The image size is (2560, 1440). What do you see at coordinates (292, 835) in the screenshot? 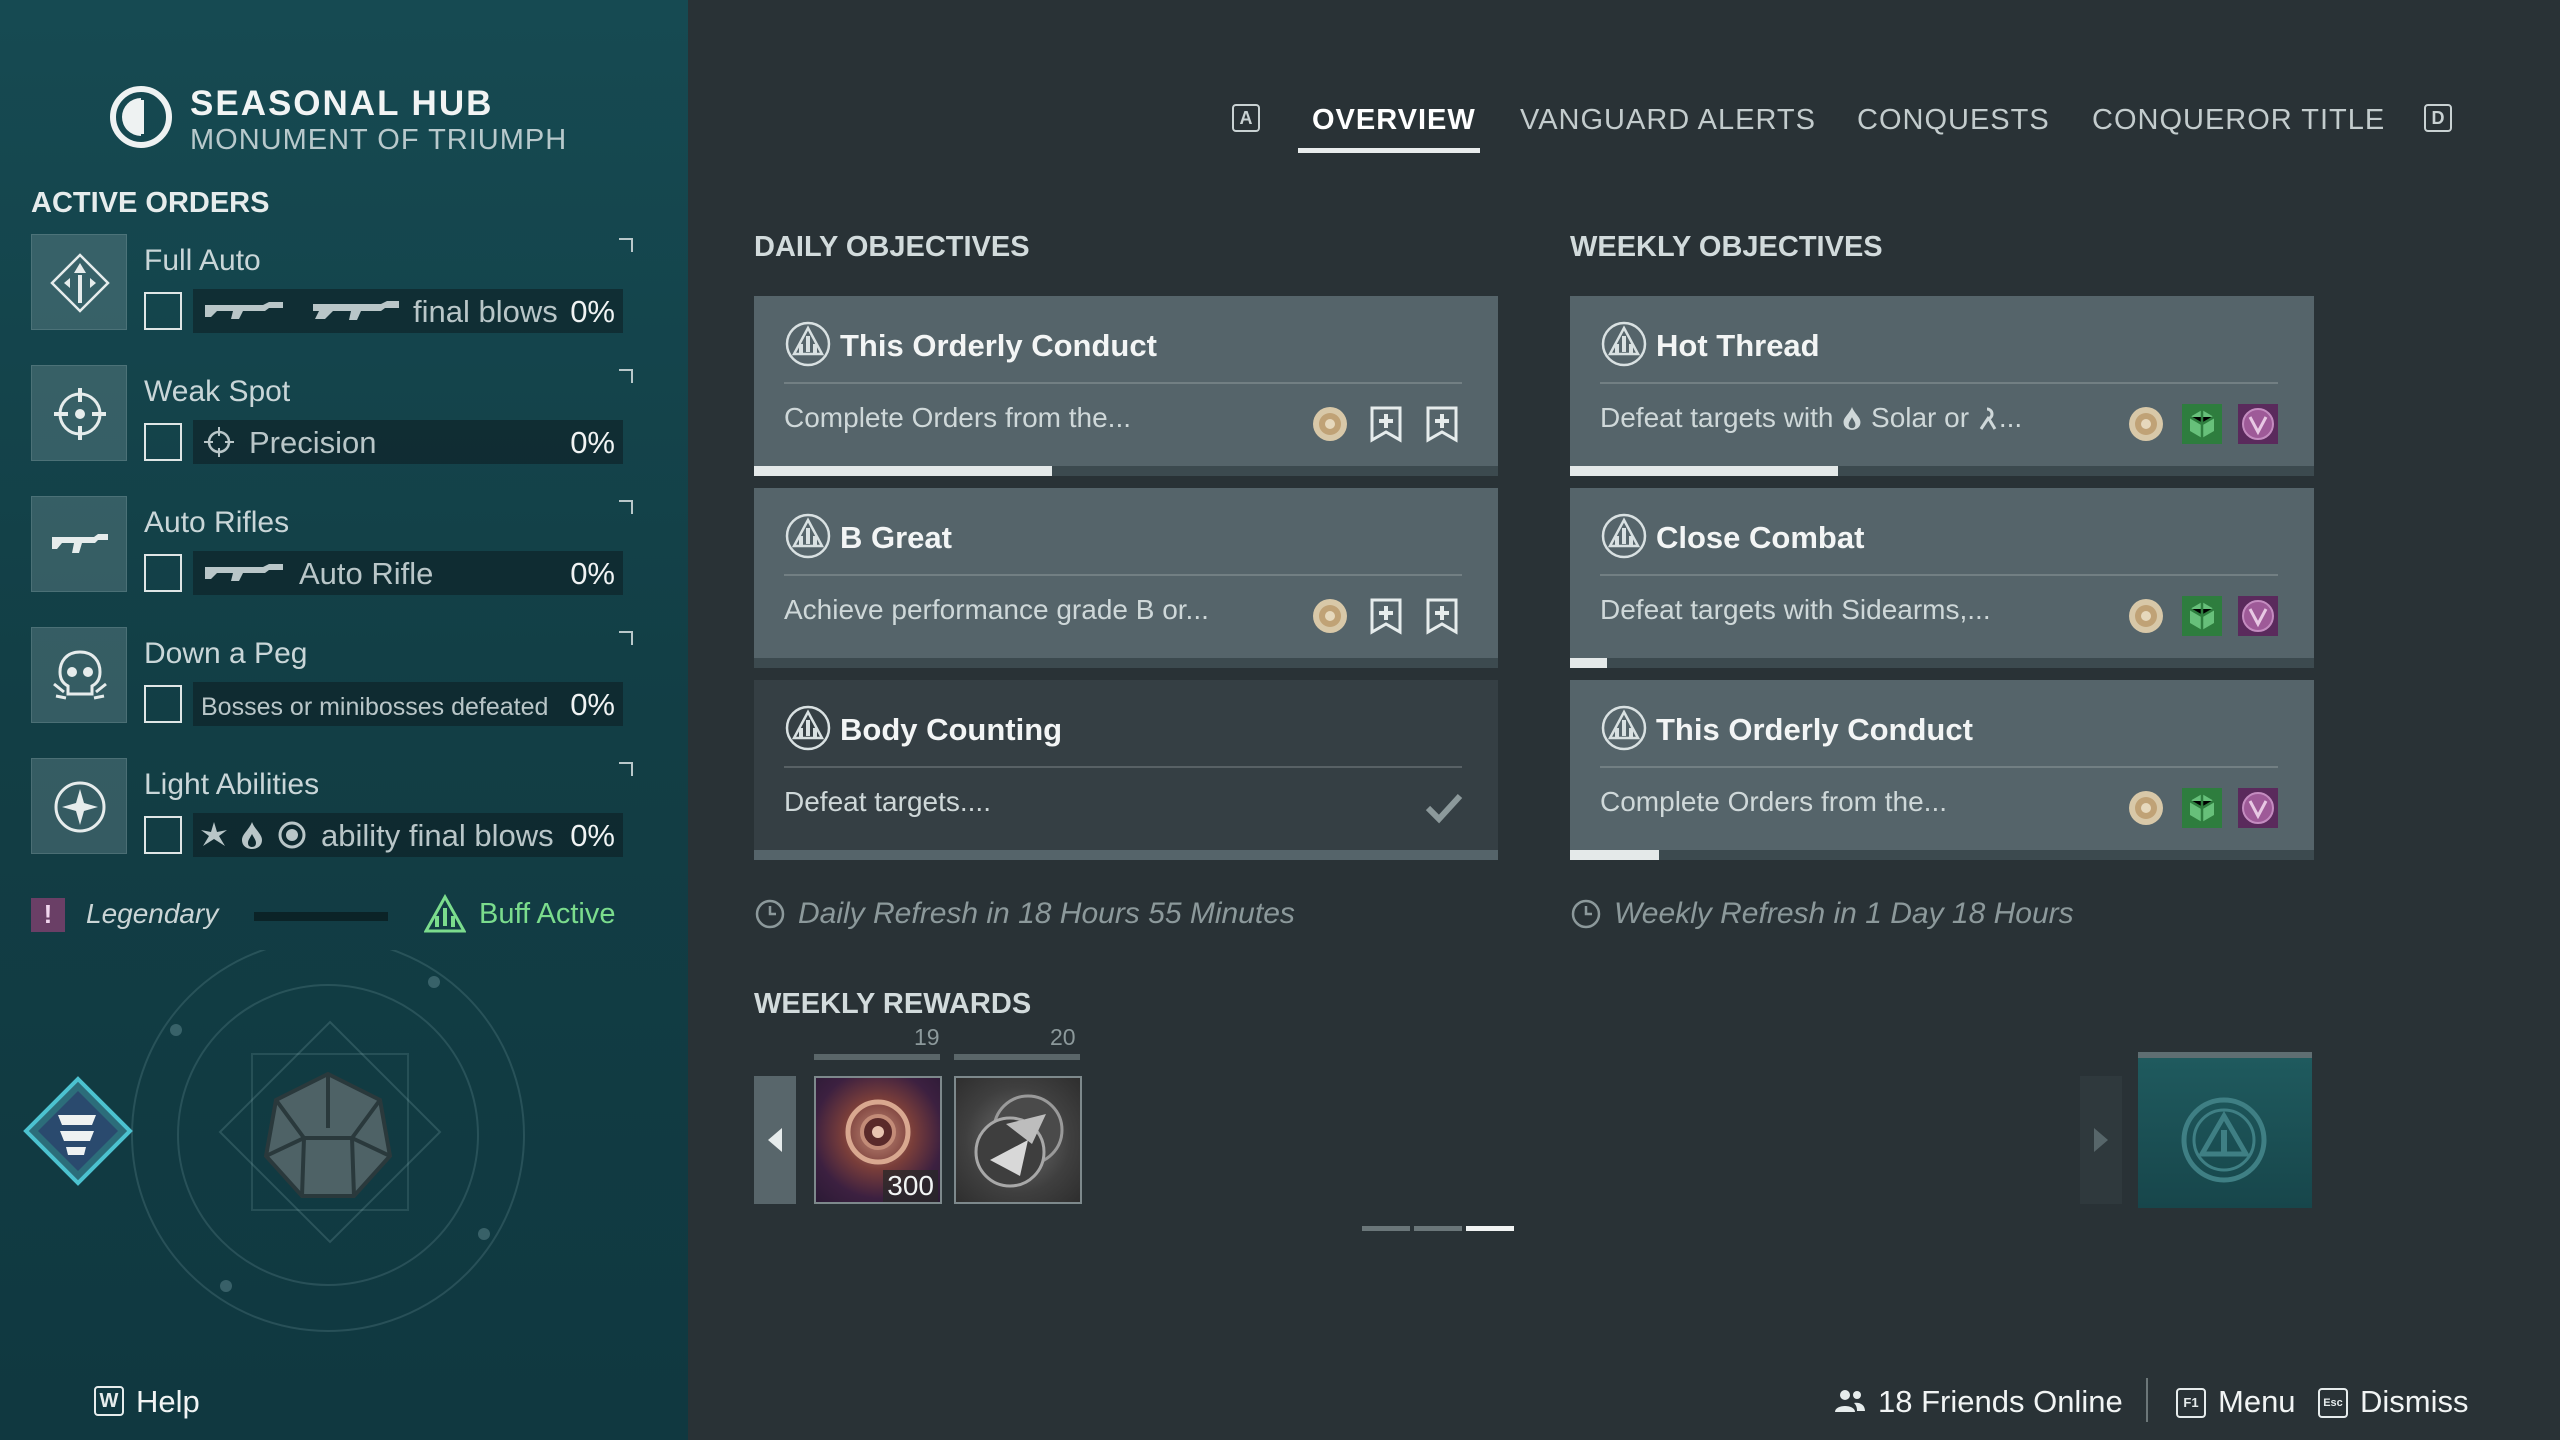
I see `void-icon` at bounding box center [292, 835].